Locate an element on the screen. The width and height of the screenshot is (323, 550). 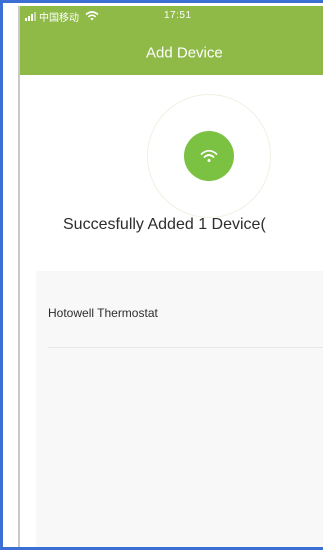
wifi-badge is located at coordinates (209, 156).